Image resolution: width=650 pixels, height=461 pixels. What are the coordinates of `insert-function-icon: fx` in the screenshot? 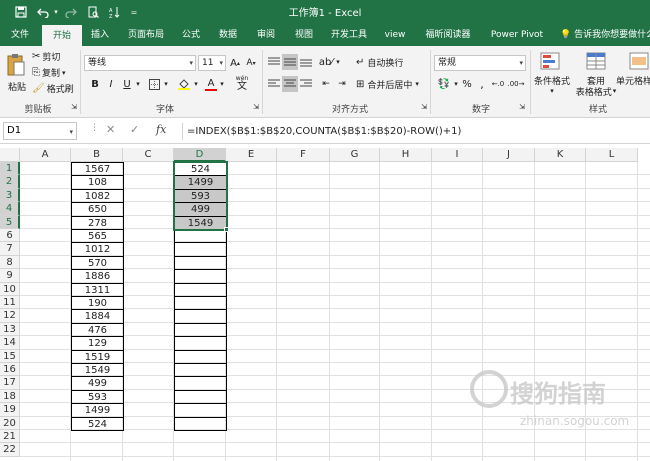 It's located at (161, 129).